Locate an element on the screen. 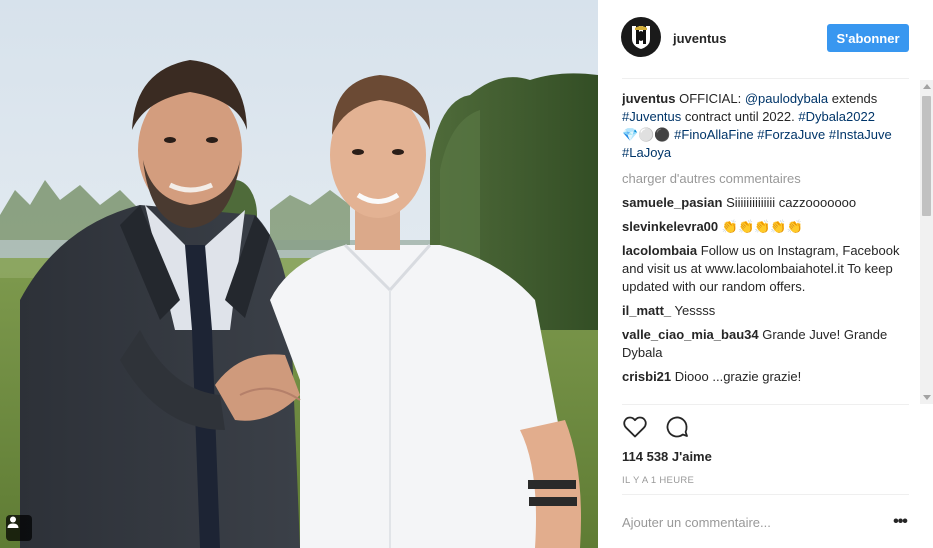 Image resolution: width=933 pixels, height=548 pixels. post-header: juventus S'abonner is located at coordinates (765, 39).